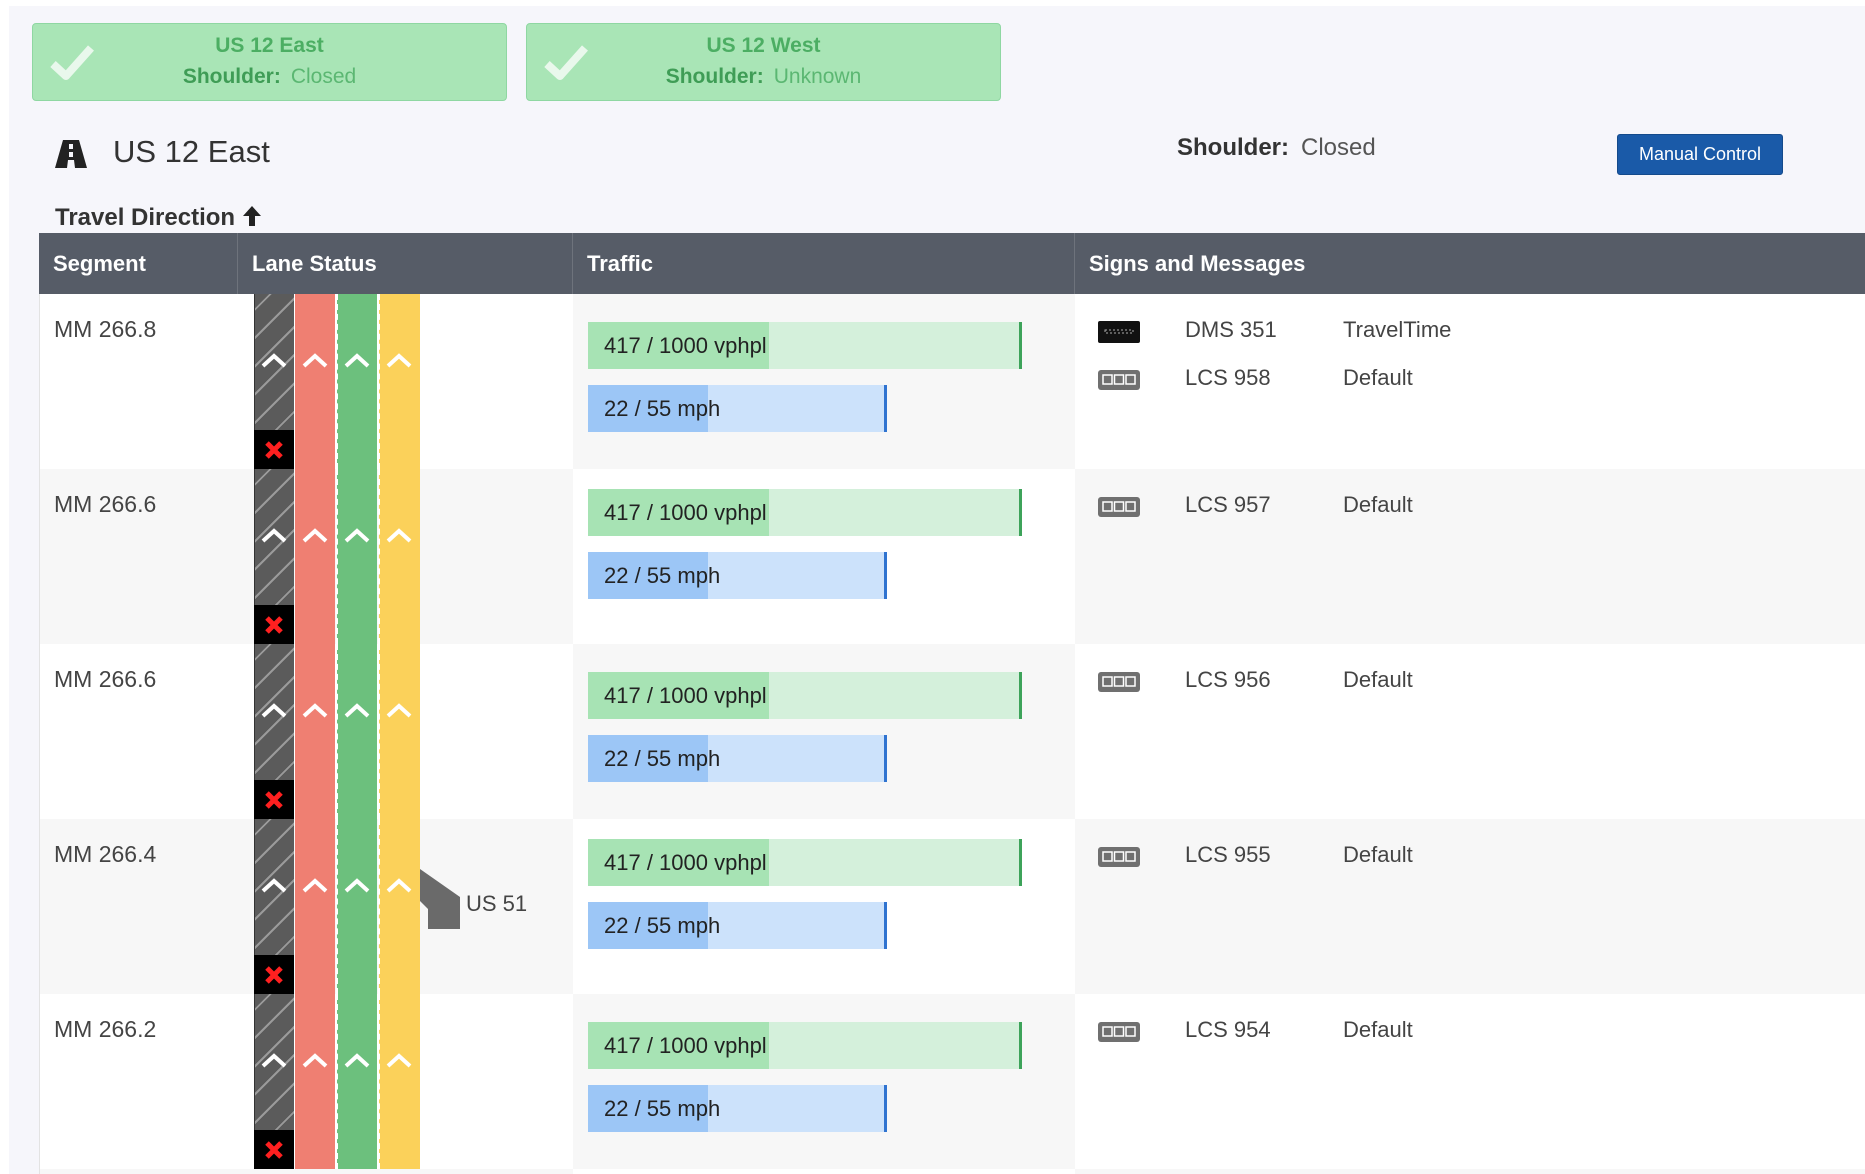 The width and height of the screenshot is (1865, 1174). I want to click on status-card-title: US 12 East, so click(269, 45).